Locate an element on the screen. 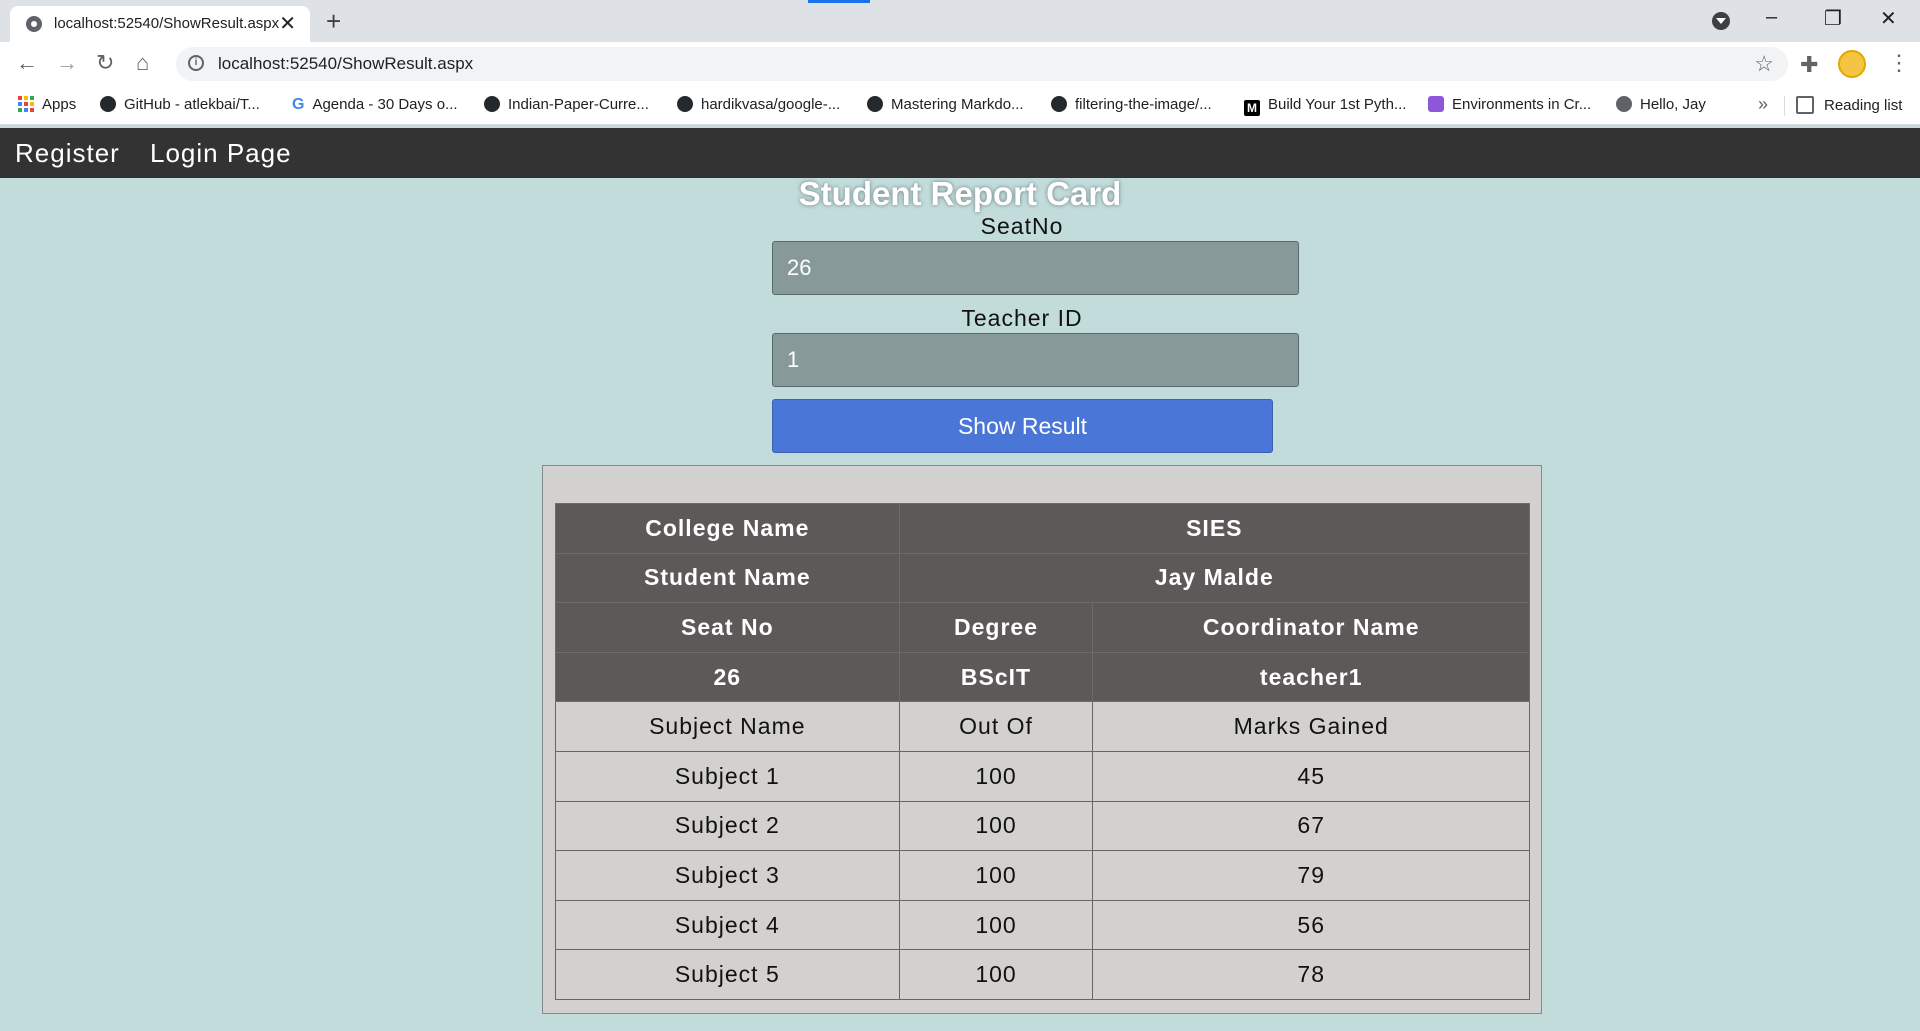 This screenshot has height=1031, width=1920. table-row: Subject 2 100 67 is located at coordinates (1042, 826).